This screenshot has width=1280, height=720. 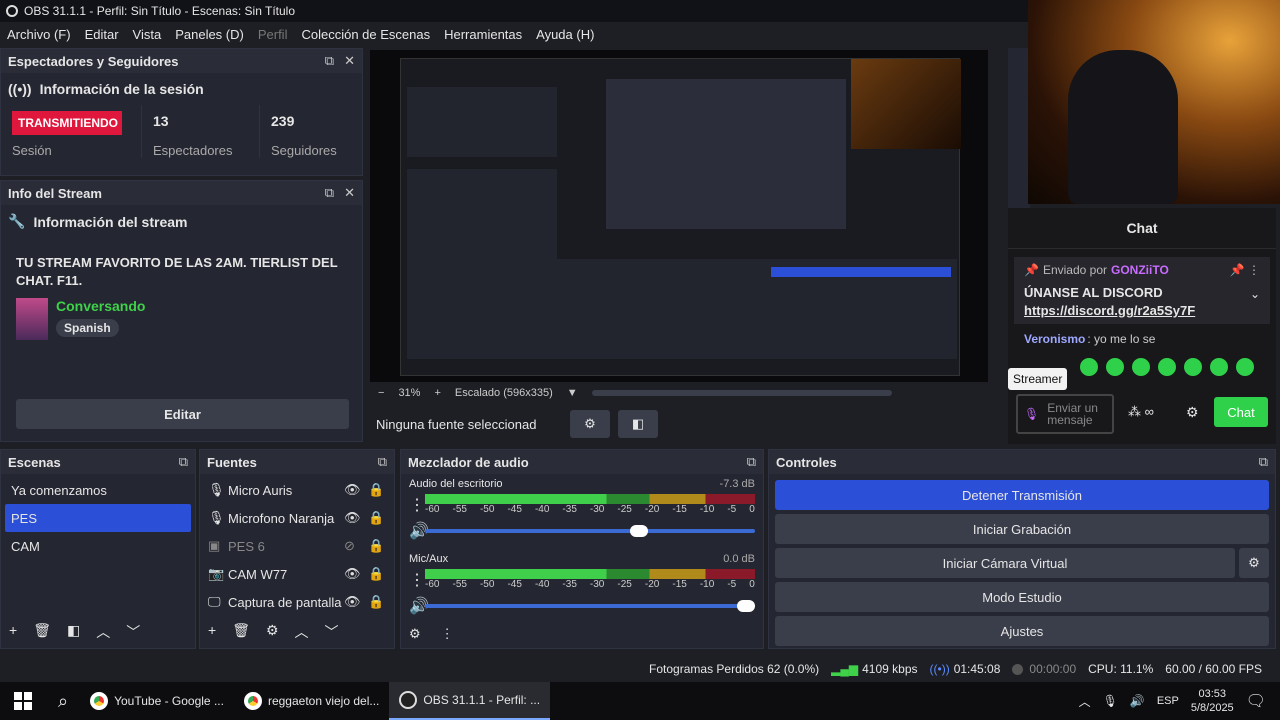 I want to click on volume-meter, so click(x=590, y=499).